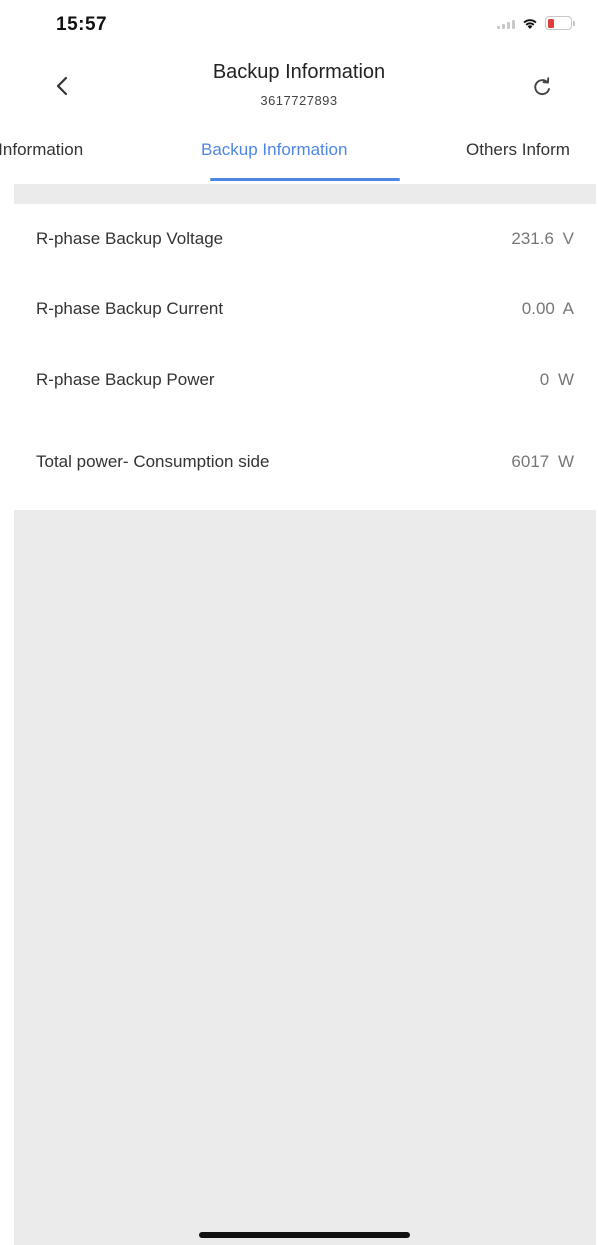  I want to click on battery-icon, so click(560, 23).